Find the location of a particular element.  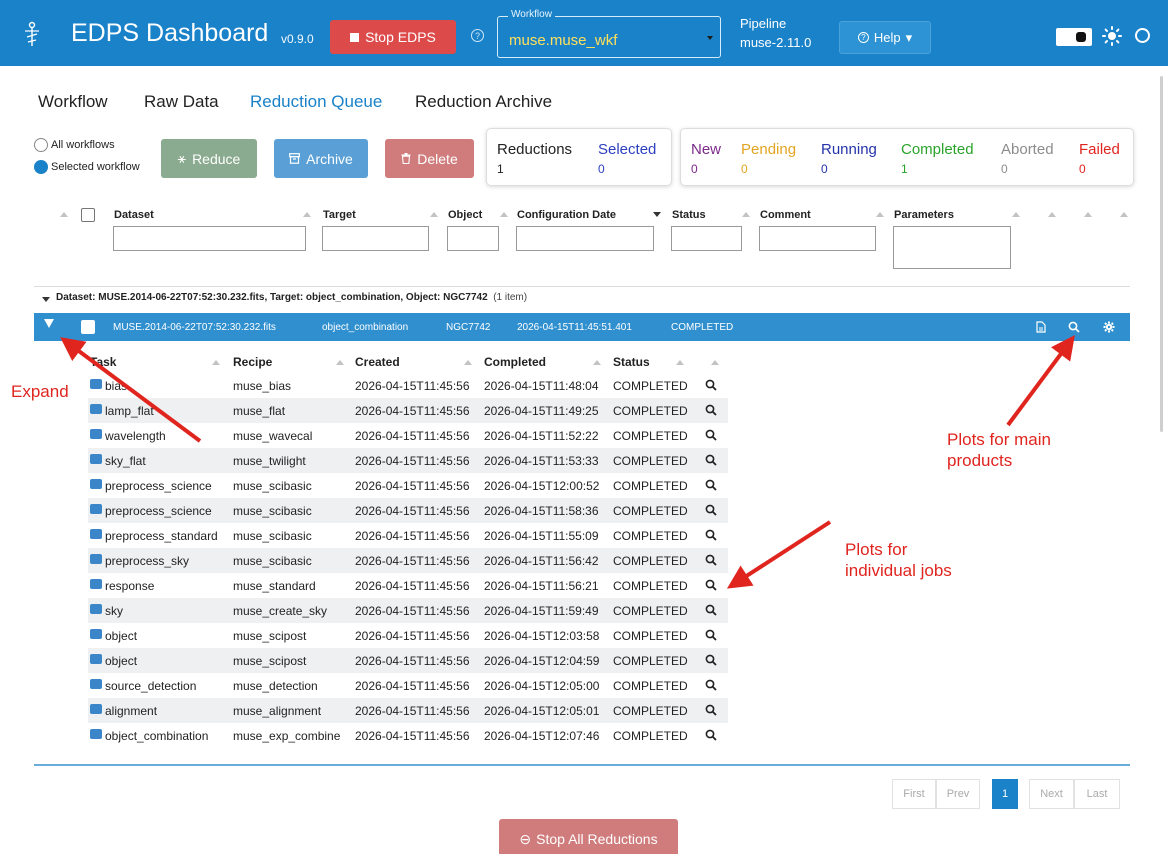

pager-prev: Prev is located at coordinates (958, 794).